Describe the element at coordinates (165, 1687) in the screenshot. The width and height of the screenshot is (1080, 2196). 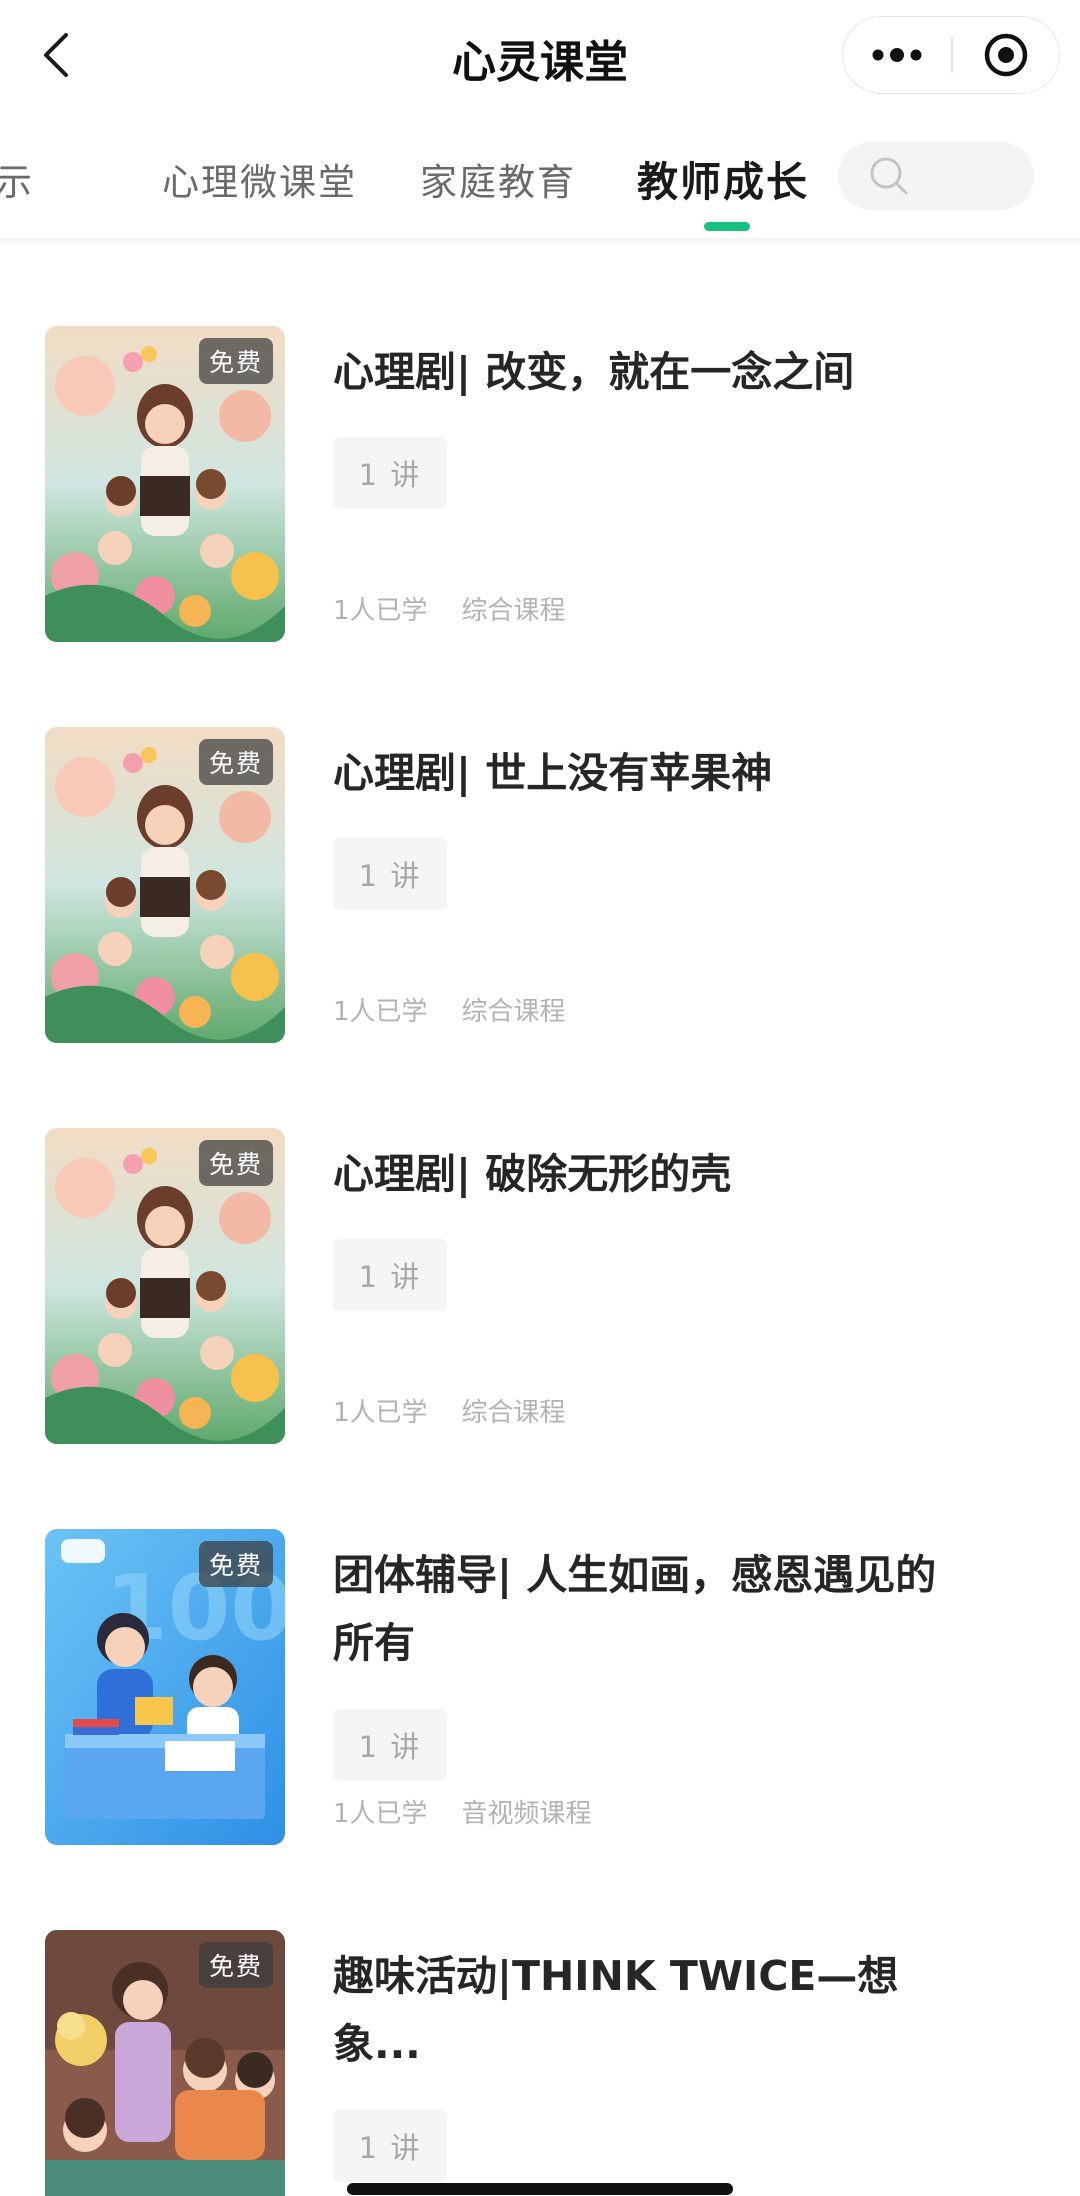
I see `course-cover: 100 免费` at that location.